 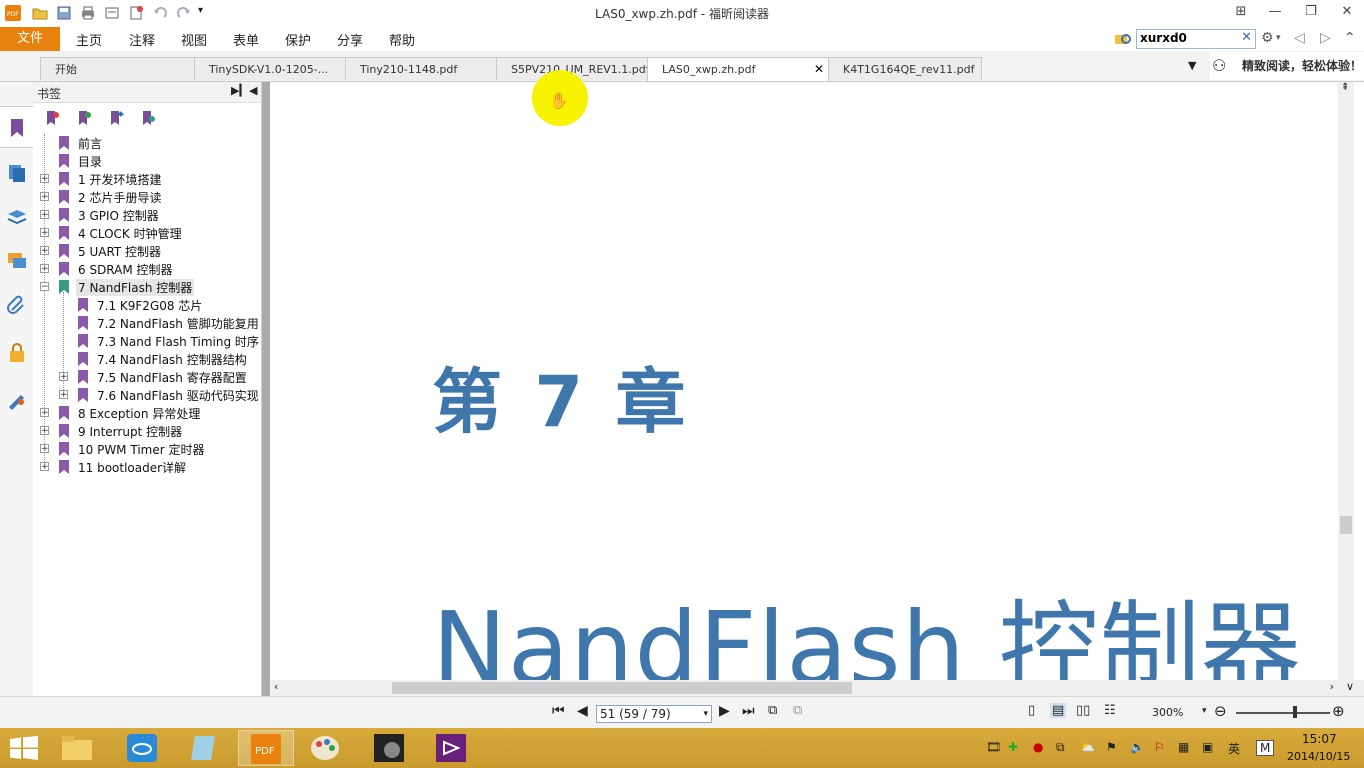 What do you see at coordinates (1183, 747) in the screenshot?
I see `tray-signal-icon: ▦` at bounding box center [1183, 747].